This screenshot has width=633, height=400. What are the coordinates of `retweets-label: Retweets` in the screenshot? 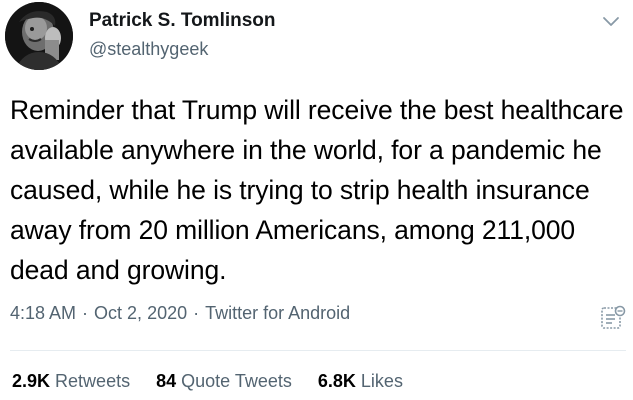 It's located at (93, 381).